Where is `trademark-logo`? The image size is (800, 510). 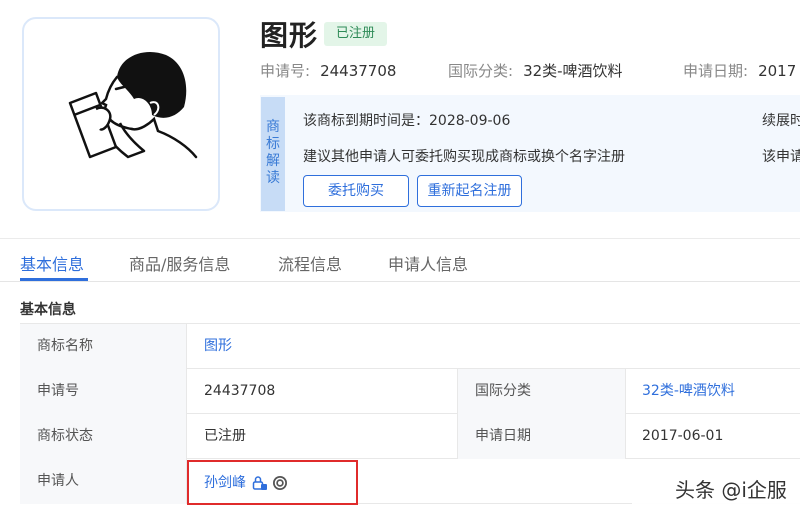
trademark-logo is located at coordinates (121, 114).